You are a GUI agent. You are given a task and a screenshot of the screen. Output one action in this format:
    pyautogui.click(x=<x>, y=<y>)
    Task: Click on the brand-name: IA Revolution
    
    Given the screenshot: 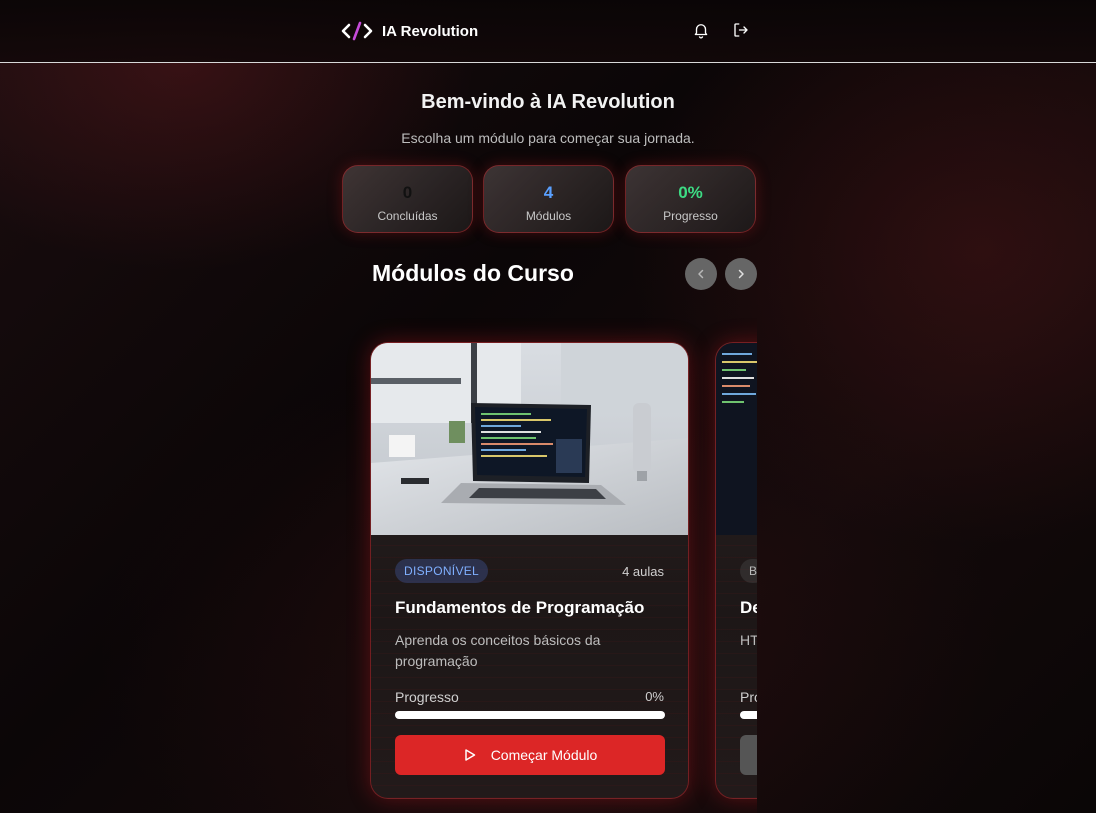 What is the action you would take?
    pyautogui.click(x=430, y=31)
    